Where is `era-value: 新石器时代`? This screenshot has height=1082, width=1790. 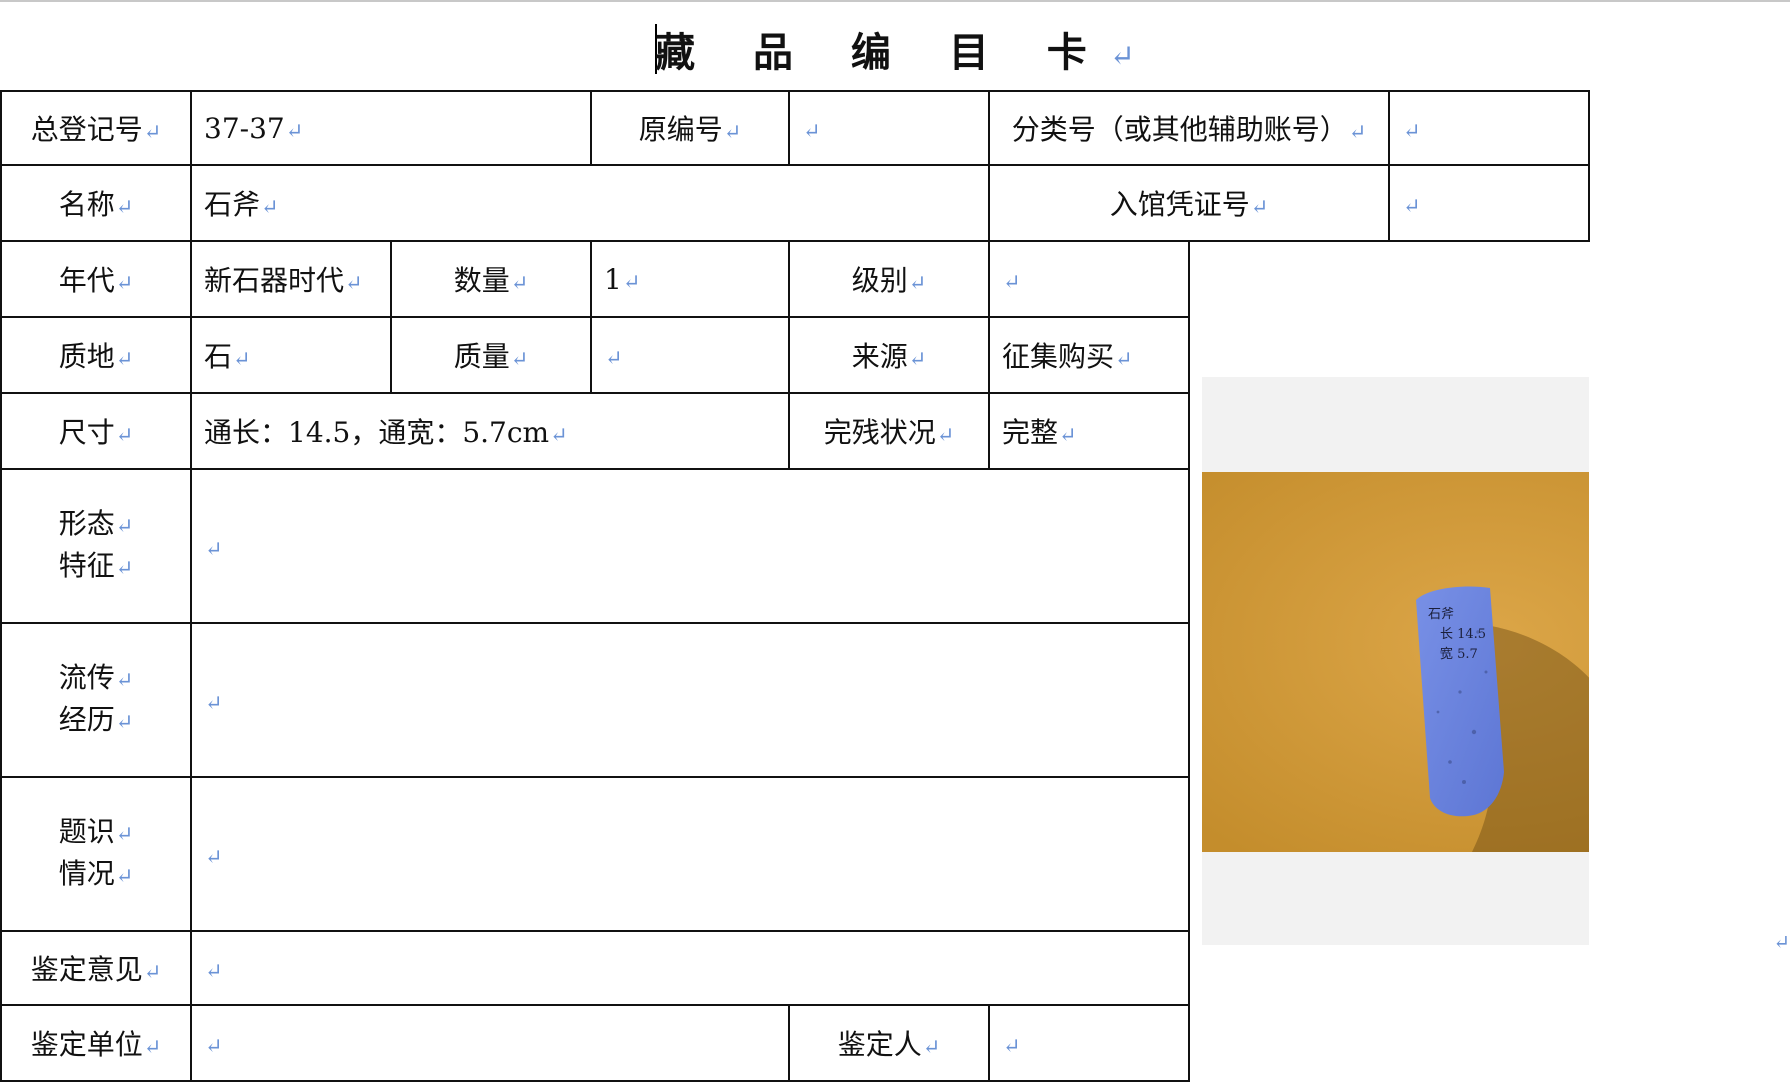
era-value: 新石器时代 is located at coordinates (274, 280).